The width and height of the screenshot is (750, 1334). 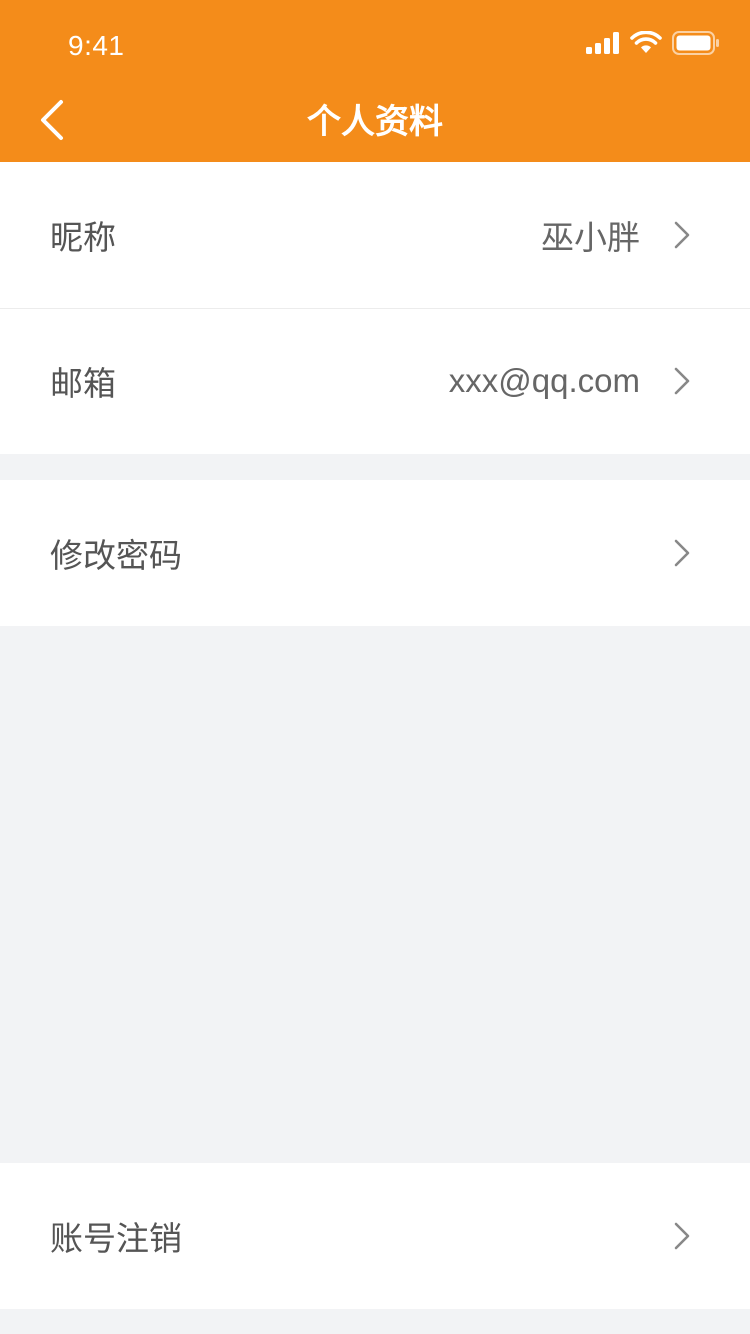 I want to click on status-bar: 9:41, so click(x=375, y=44).